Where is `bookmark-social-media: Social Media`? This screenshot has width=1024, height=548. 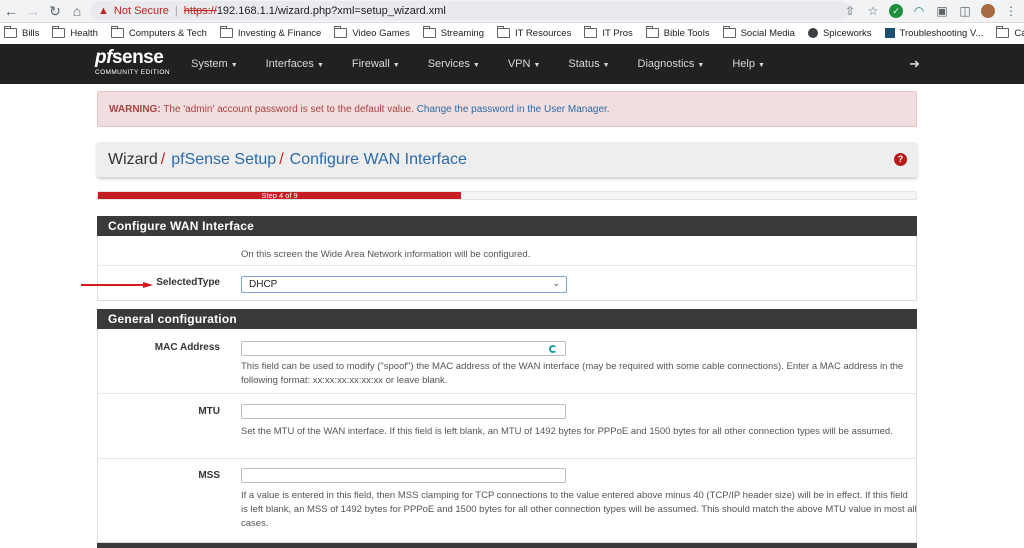 bookmark-social-media: Social Media is located at coordinates (758, 32).